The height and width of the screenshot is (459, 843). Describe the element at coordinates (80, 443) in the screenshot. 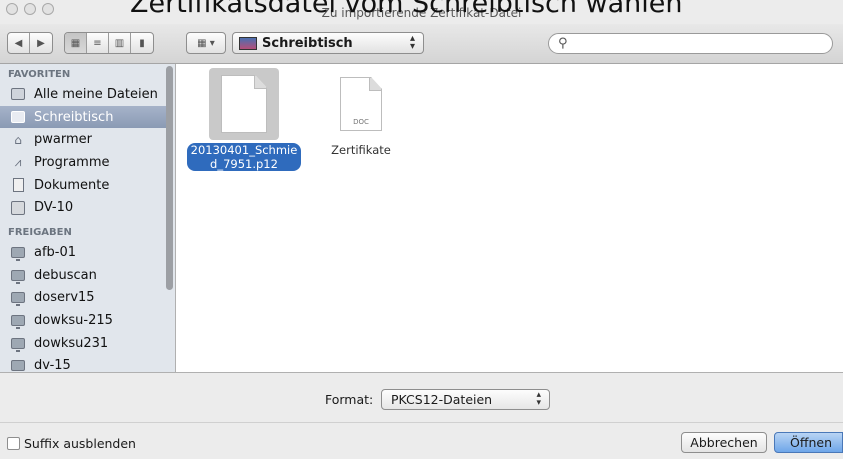

I see `hide-suffix-label: Suffix ausblenden` at that location.